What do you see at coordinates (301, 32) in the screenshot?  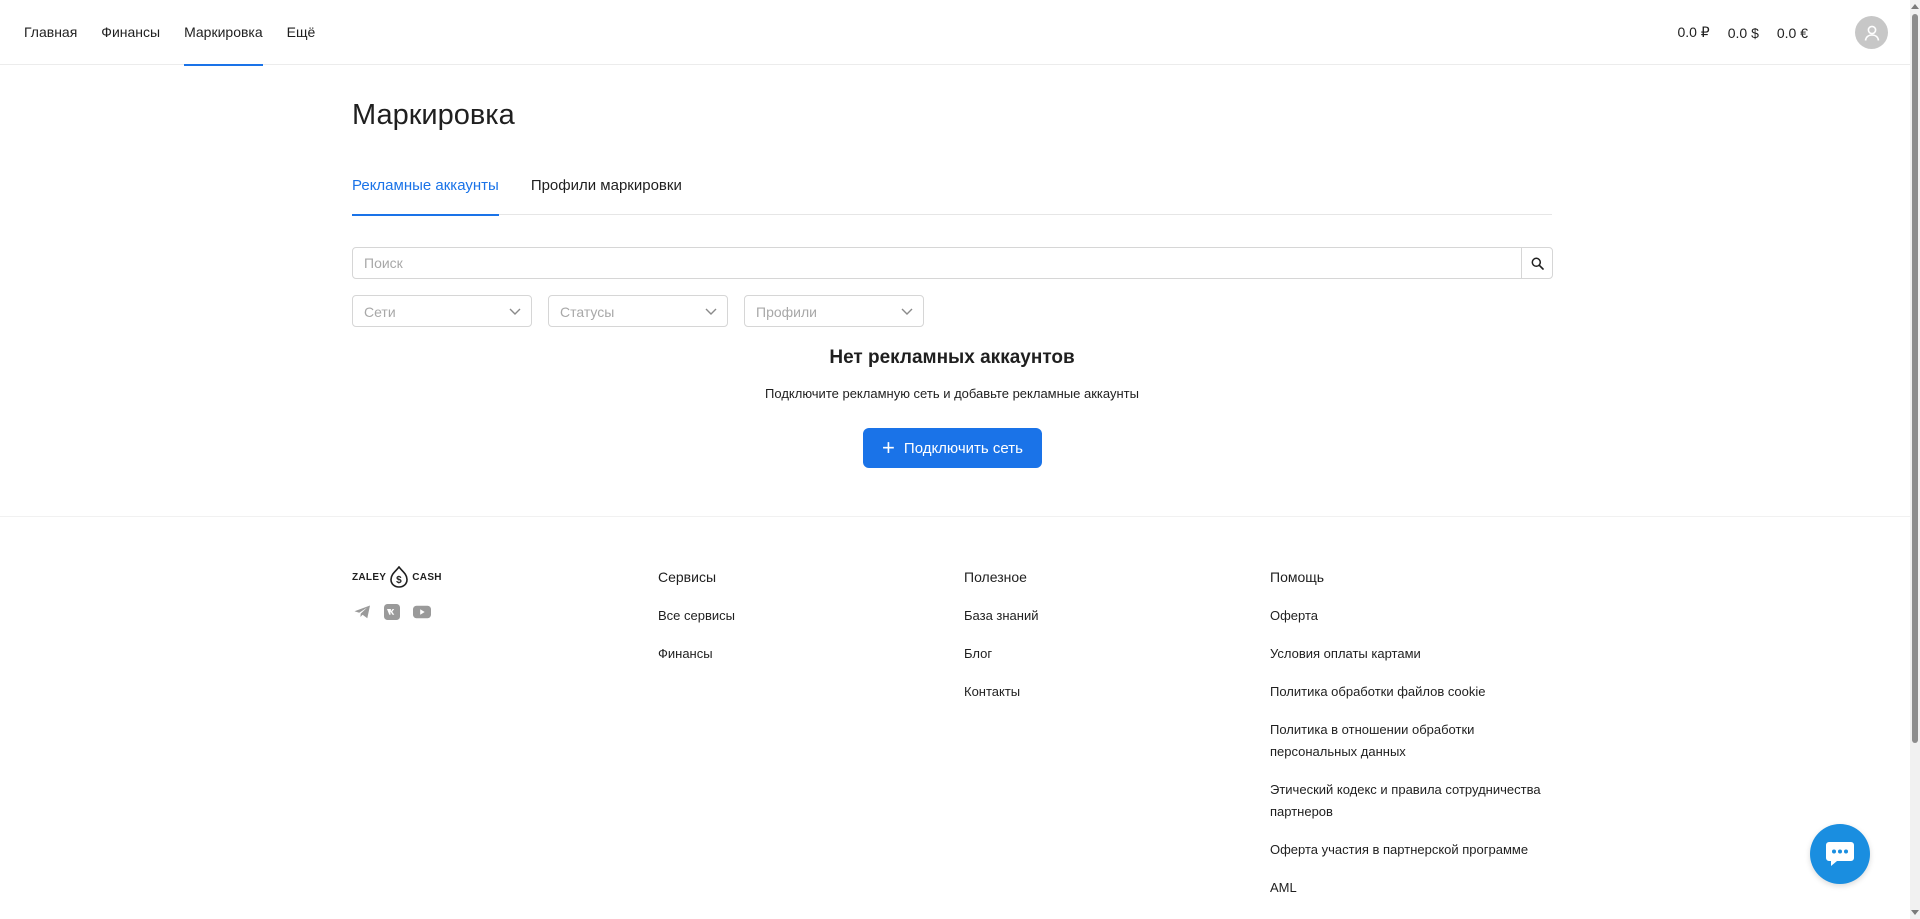 I see `nav-item-more: Ещё` at bounding box center [301, 32].